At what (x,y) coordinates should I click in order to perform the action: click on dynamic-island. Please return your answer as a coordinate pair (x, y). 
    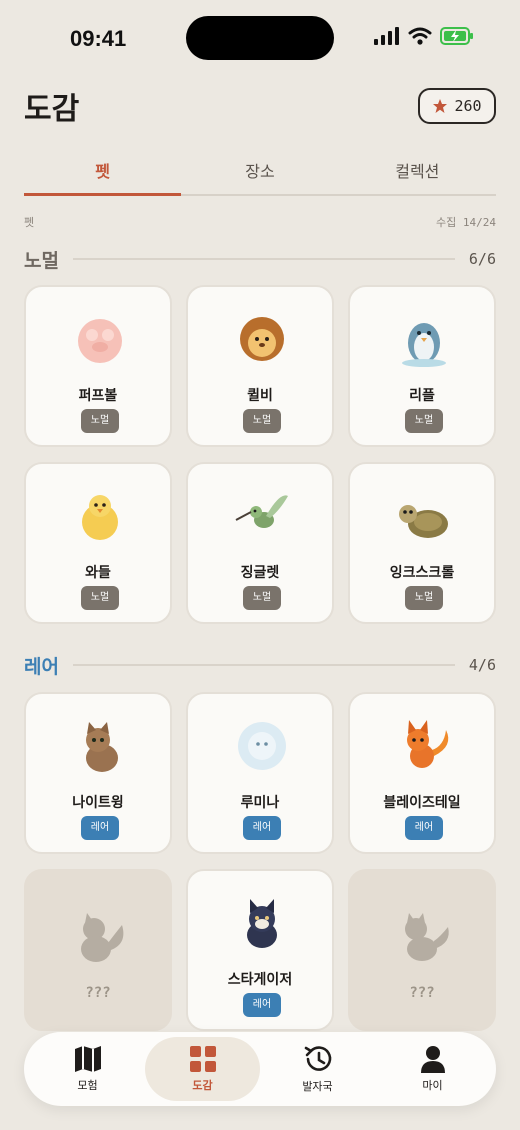
    Looking at the image, I should click on (260, 38).